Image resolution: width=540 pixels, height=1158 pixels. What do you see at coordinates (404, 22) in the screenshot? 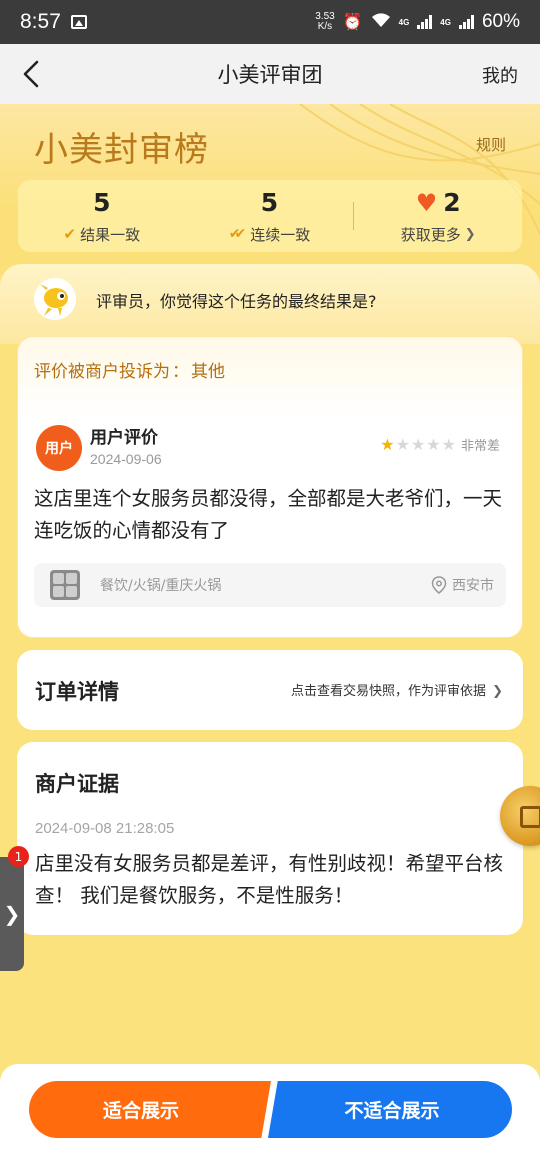
I see `network-type-1: 4G` at bounding box center [404, 22].